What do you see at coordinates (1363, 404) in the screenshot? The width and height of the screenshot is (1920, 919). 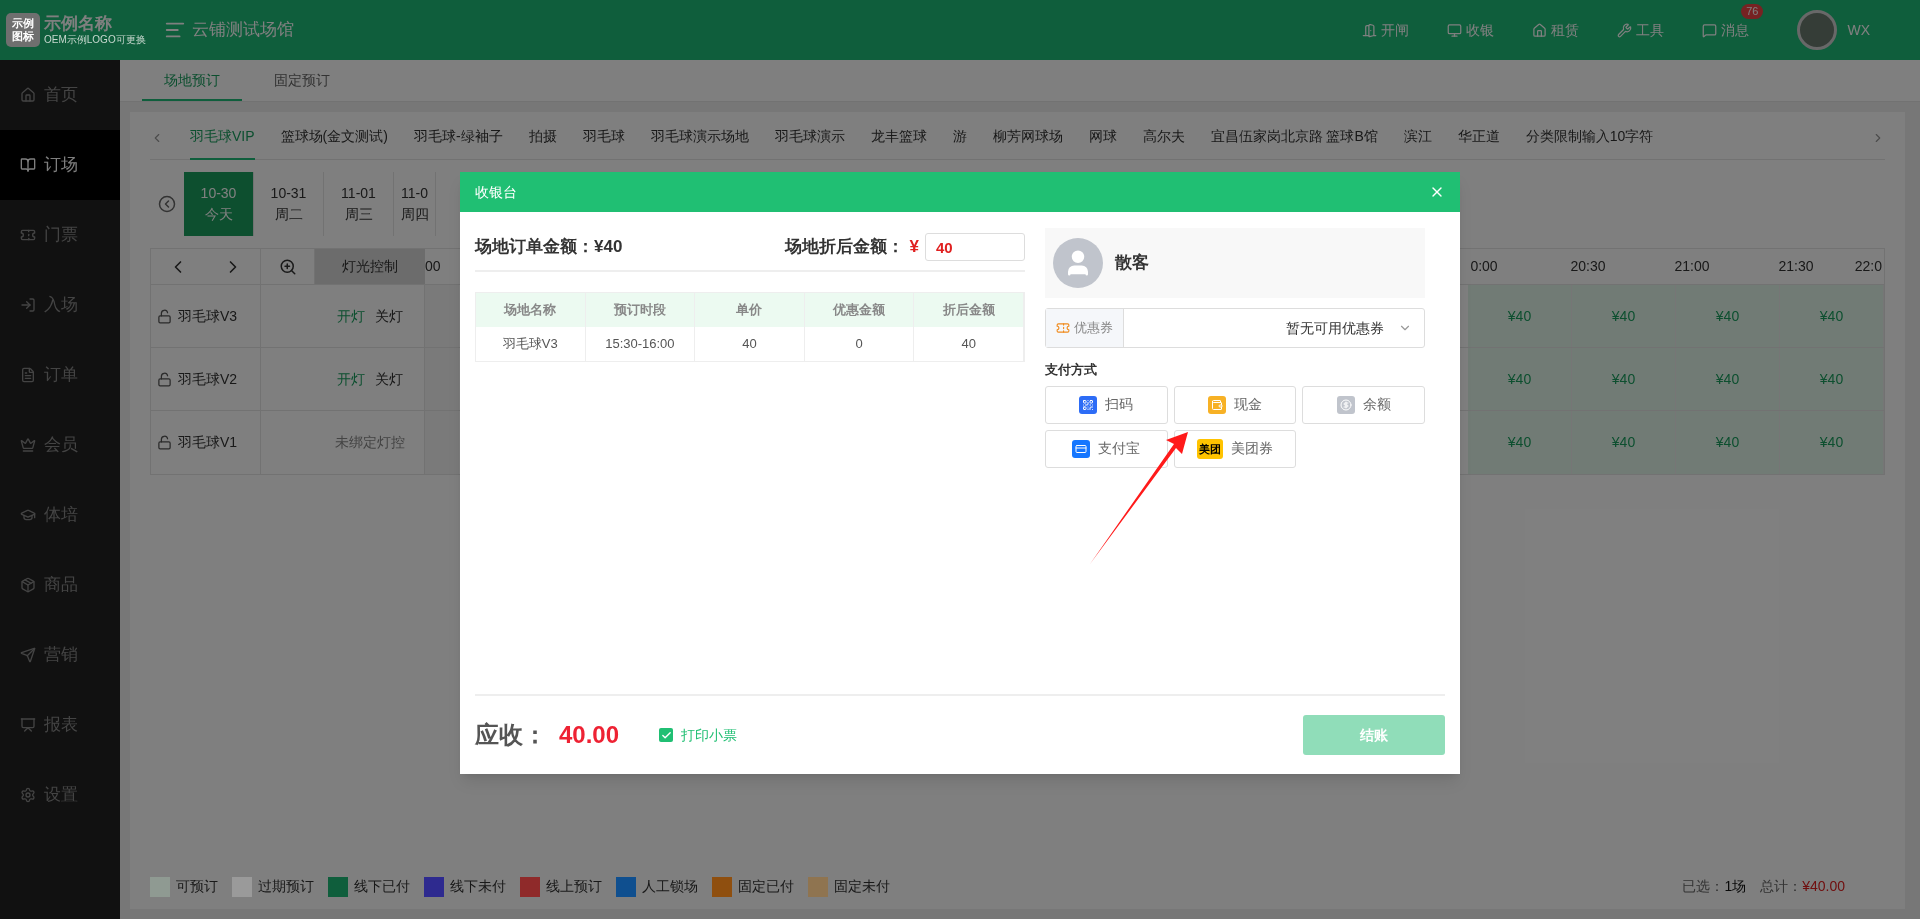 I see `payment-method-button: 余额` at bounding box center [1363, 404].